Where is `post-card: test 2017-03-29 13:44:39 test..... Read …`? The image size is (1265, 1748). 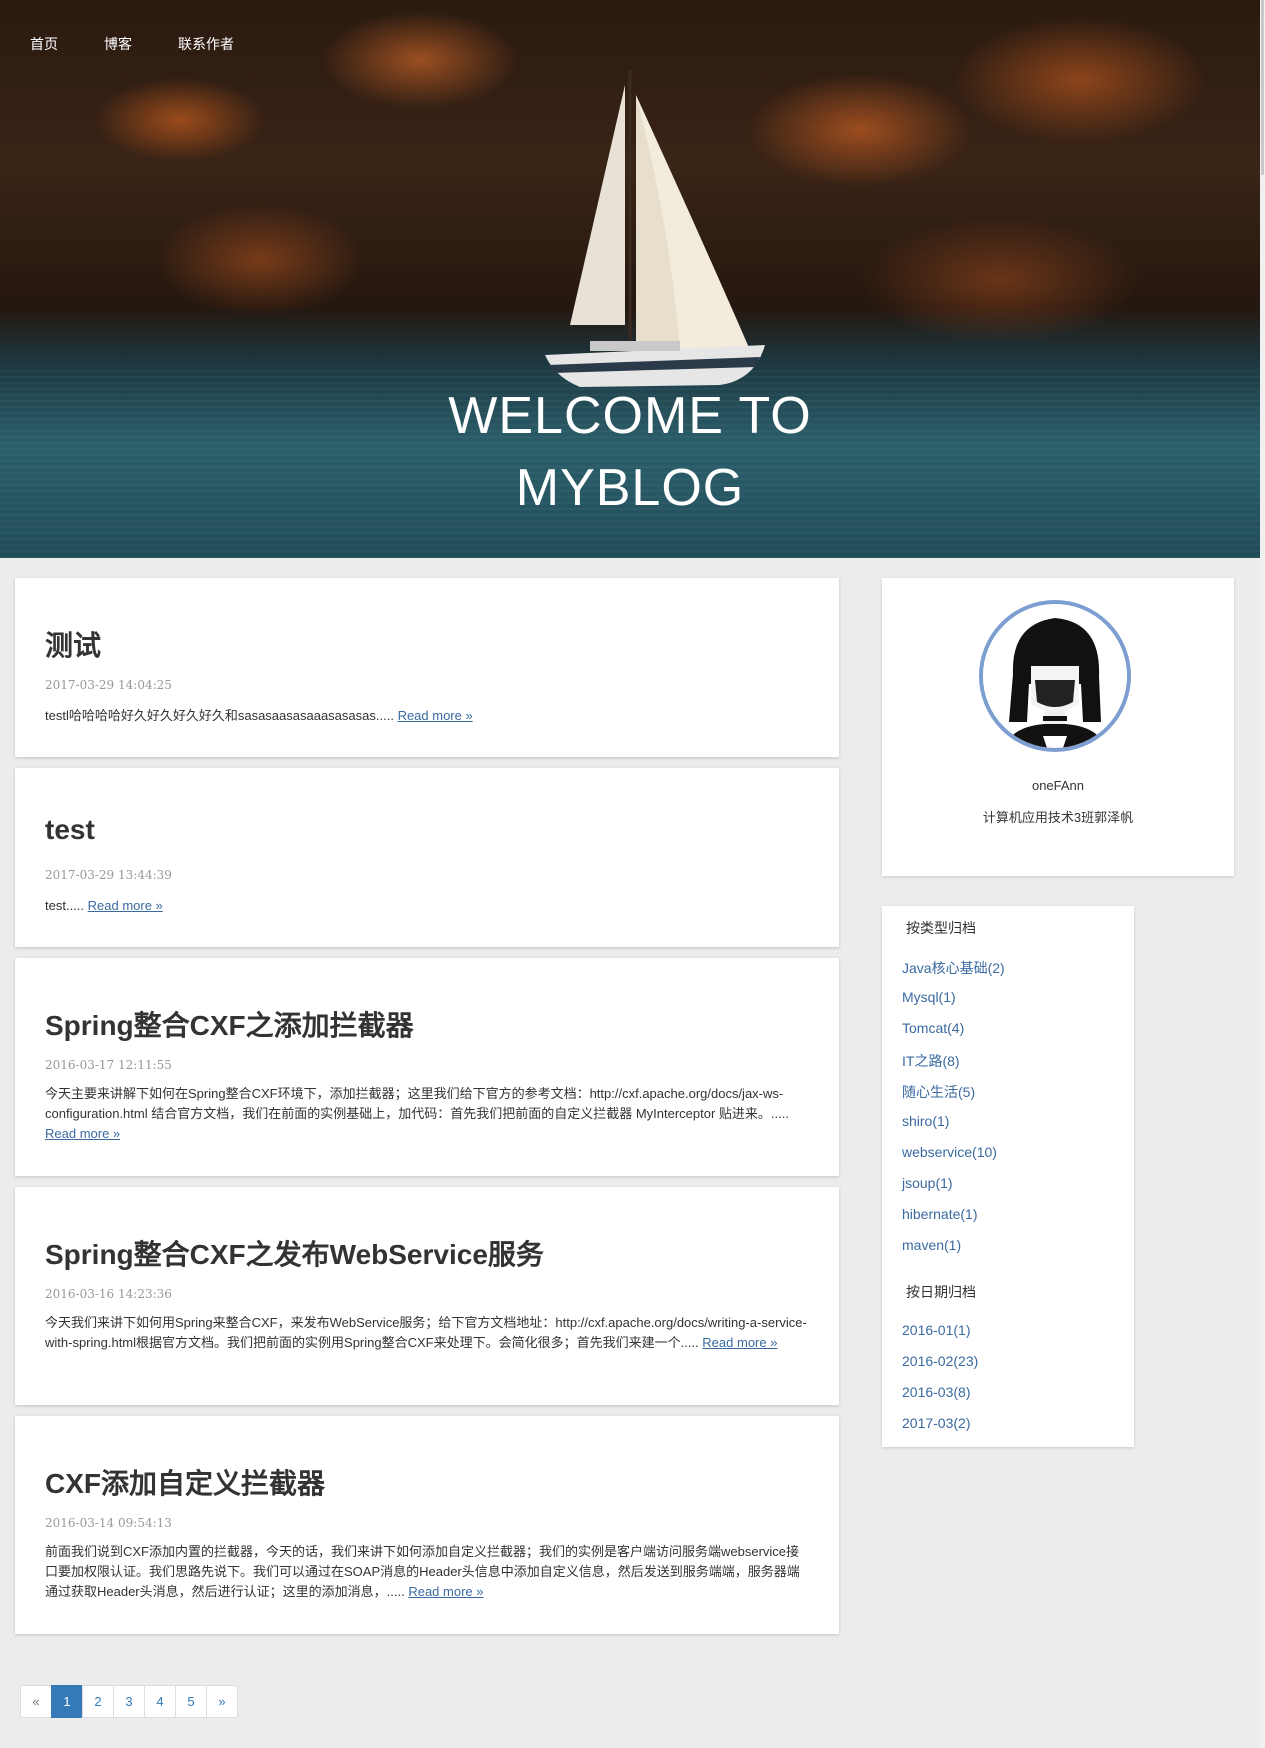
post-card: test 2017-03-29 13:44:39 test..... Read … is located at coordinates (427, 857).